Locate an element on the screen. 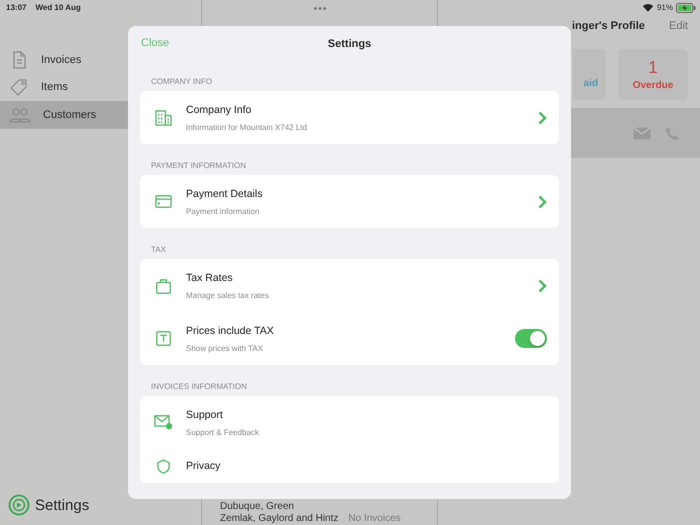 The height and width of the screenshot is (525, 700). row-title: Payment Details is located at coordinates (357, 194).